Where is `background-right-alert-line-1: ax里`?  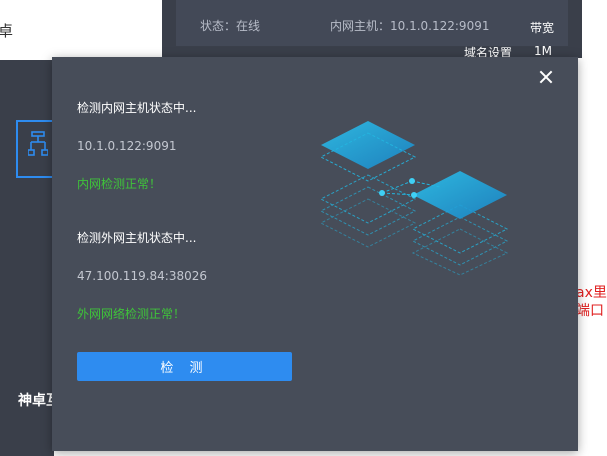
background-right-alert-line-1: ax里 is located at coordinates (591, 293).